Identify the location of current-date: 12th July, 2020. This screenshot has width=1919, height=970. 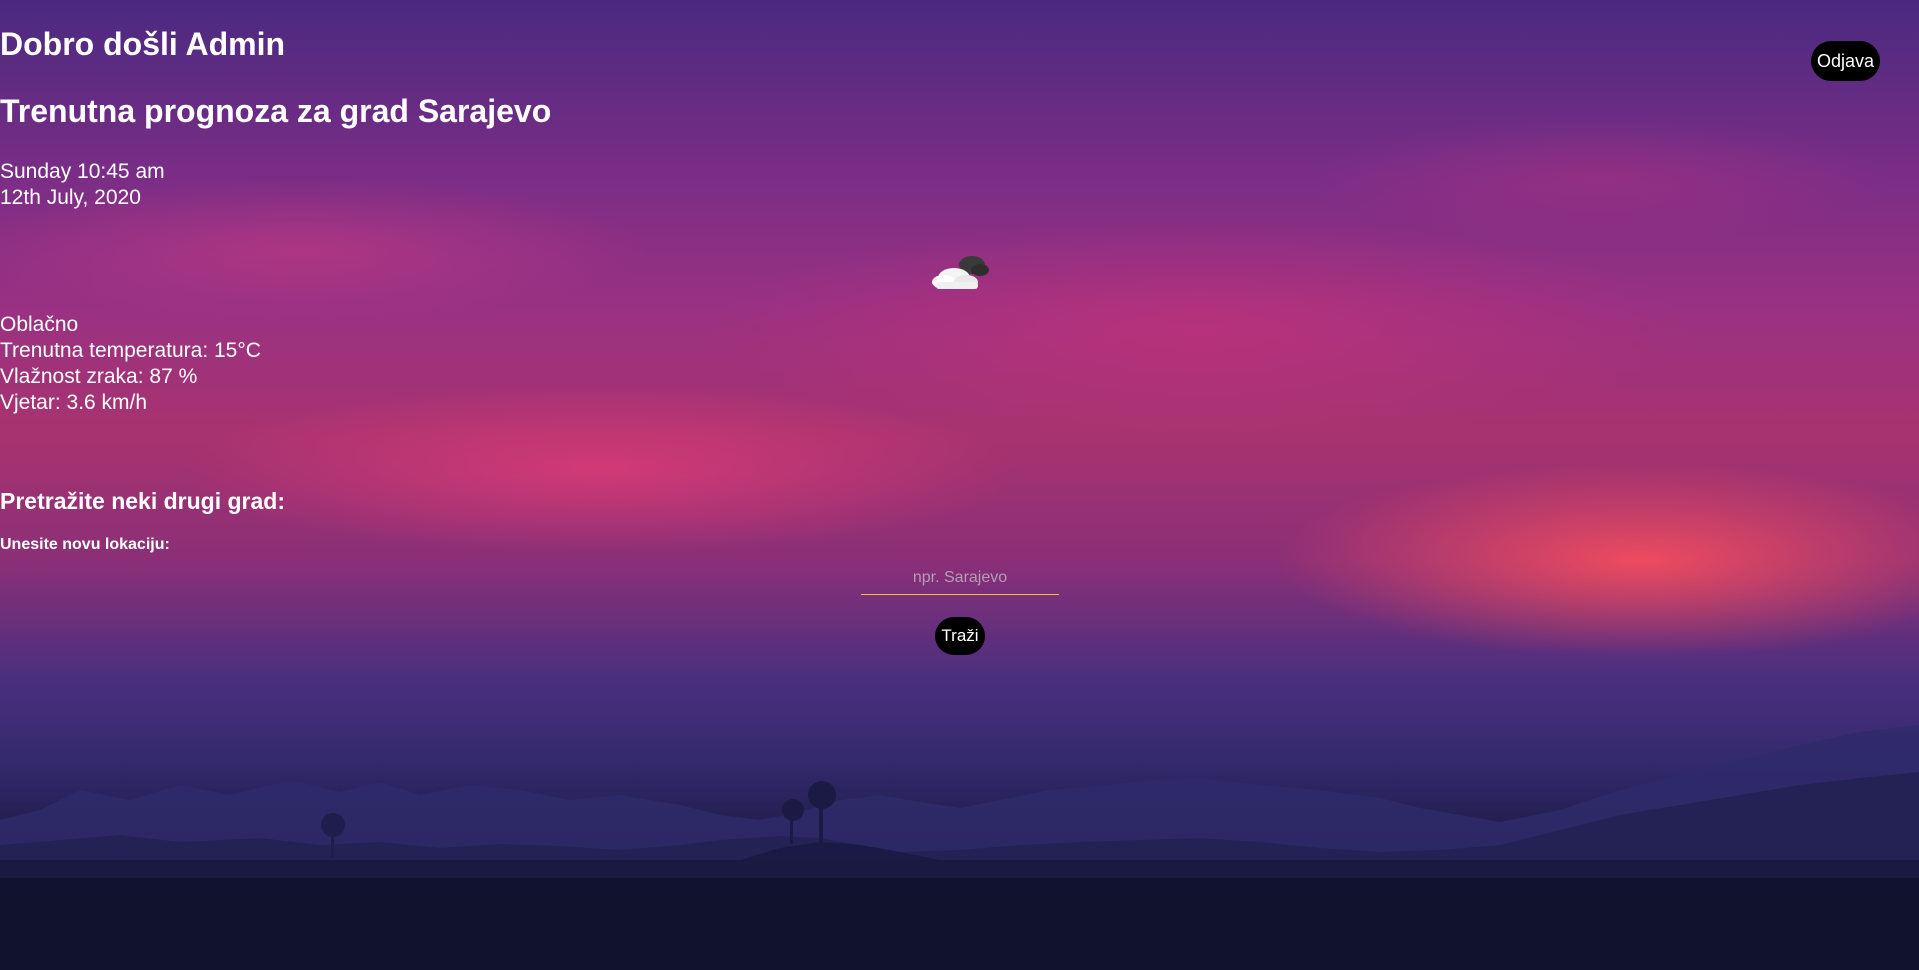
(70, 197).